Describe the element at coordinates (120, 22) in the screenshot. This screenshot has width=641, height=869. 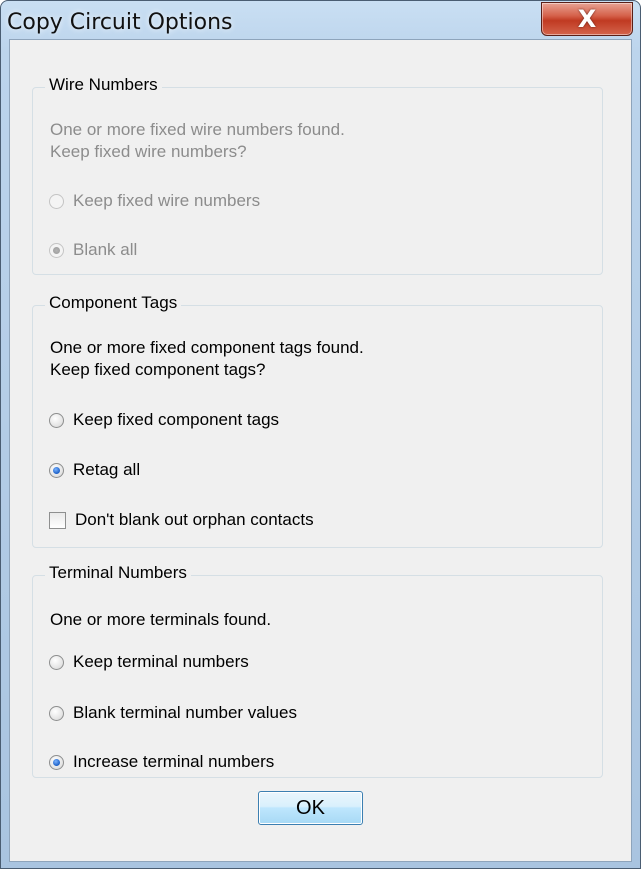
I see `window-title: Copy Circuit Options` at that location.